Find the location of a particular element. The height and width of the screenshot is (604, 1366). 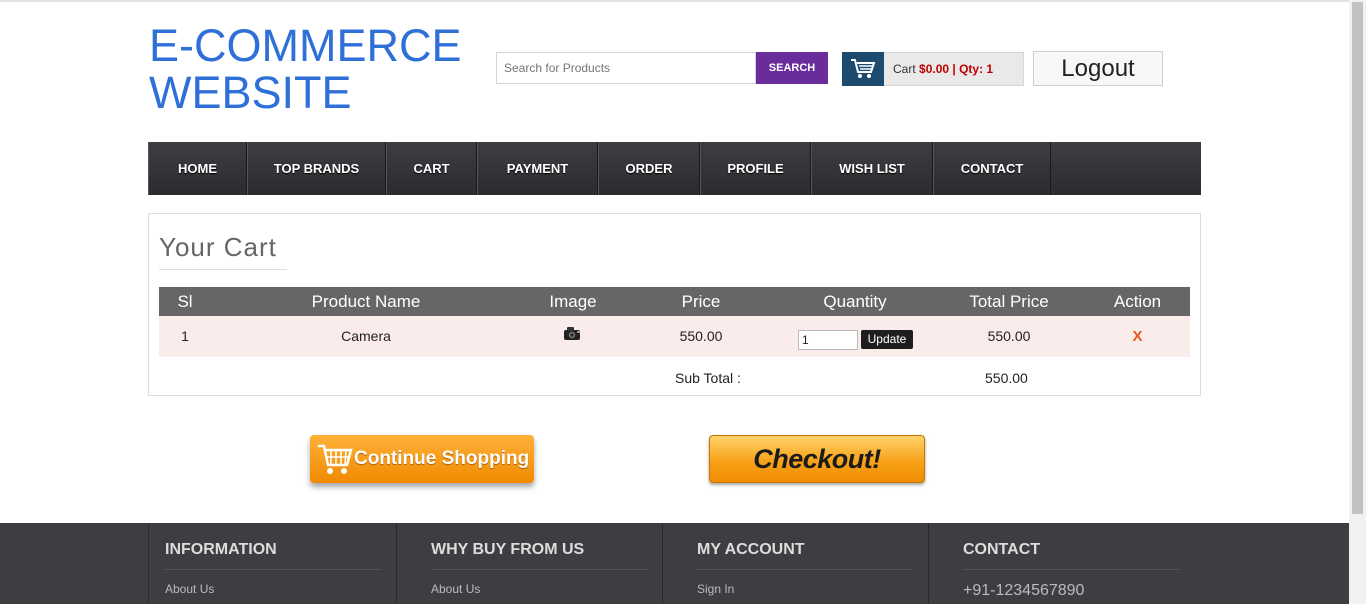

nav-item-contact: CONTACT is located at coordinates (992, 168).